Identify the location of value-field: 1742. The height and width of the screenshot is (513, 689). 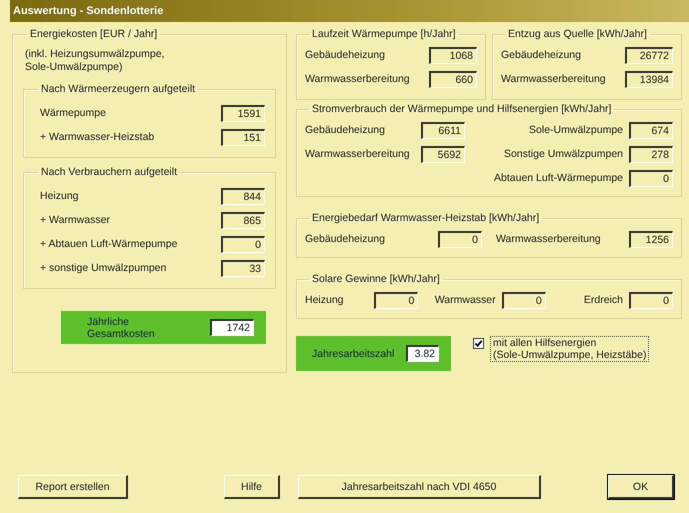
(232, 327).